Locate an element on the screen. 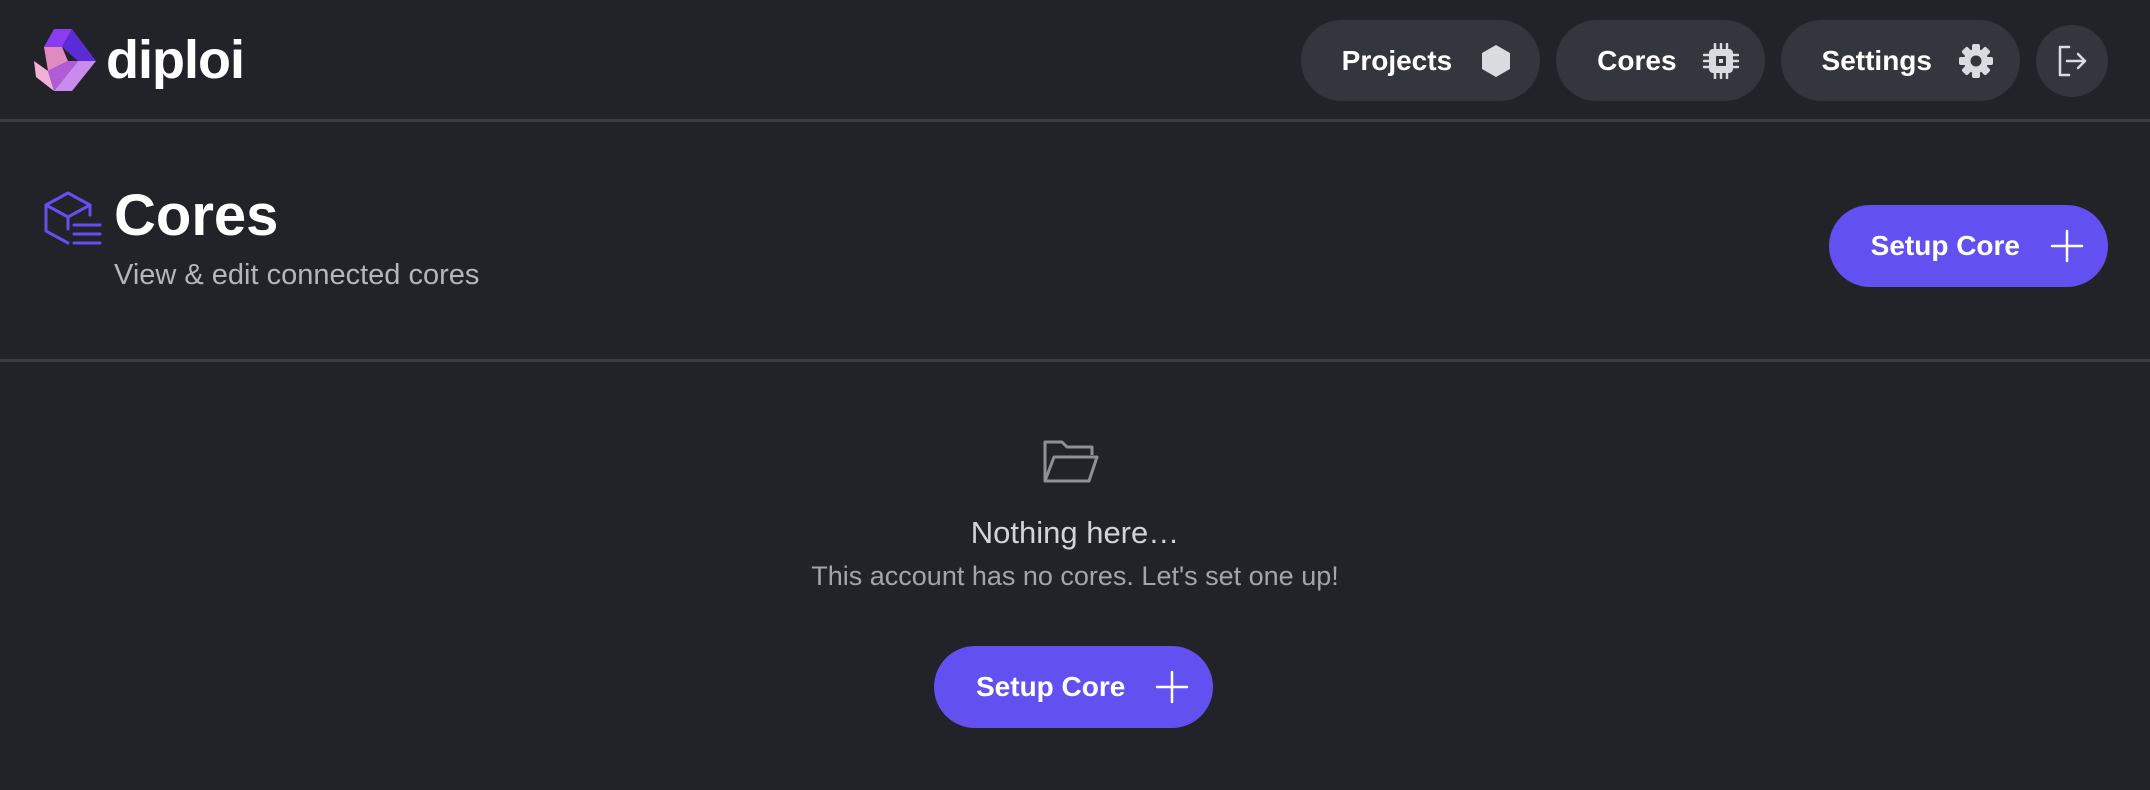 This screenshot has height=790, width=2150. nav-cores-button: Cores is located at coordinates (1660, 60).